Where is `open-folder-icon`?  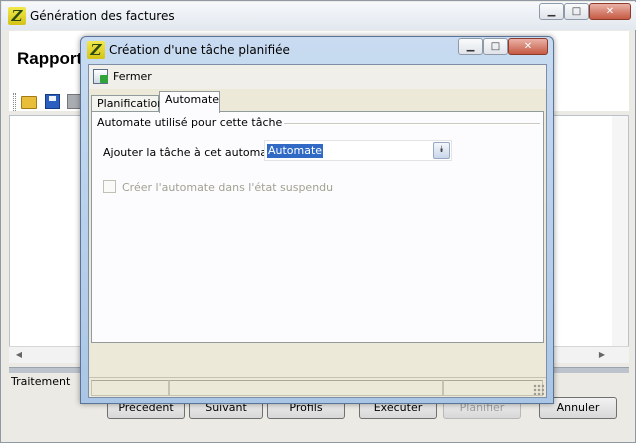 open-folder-icon is located at coordinates (29, 102).